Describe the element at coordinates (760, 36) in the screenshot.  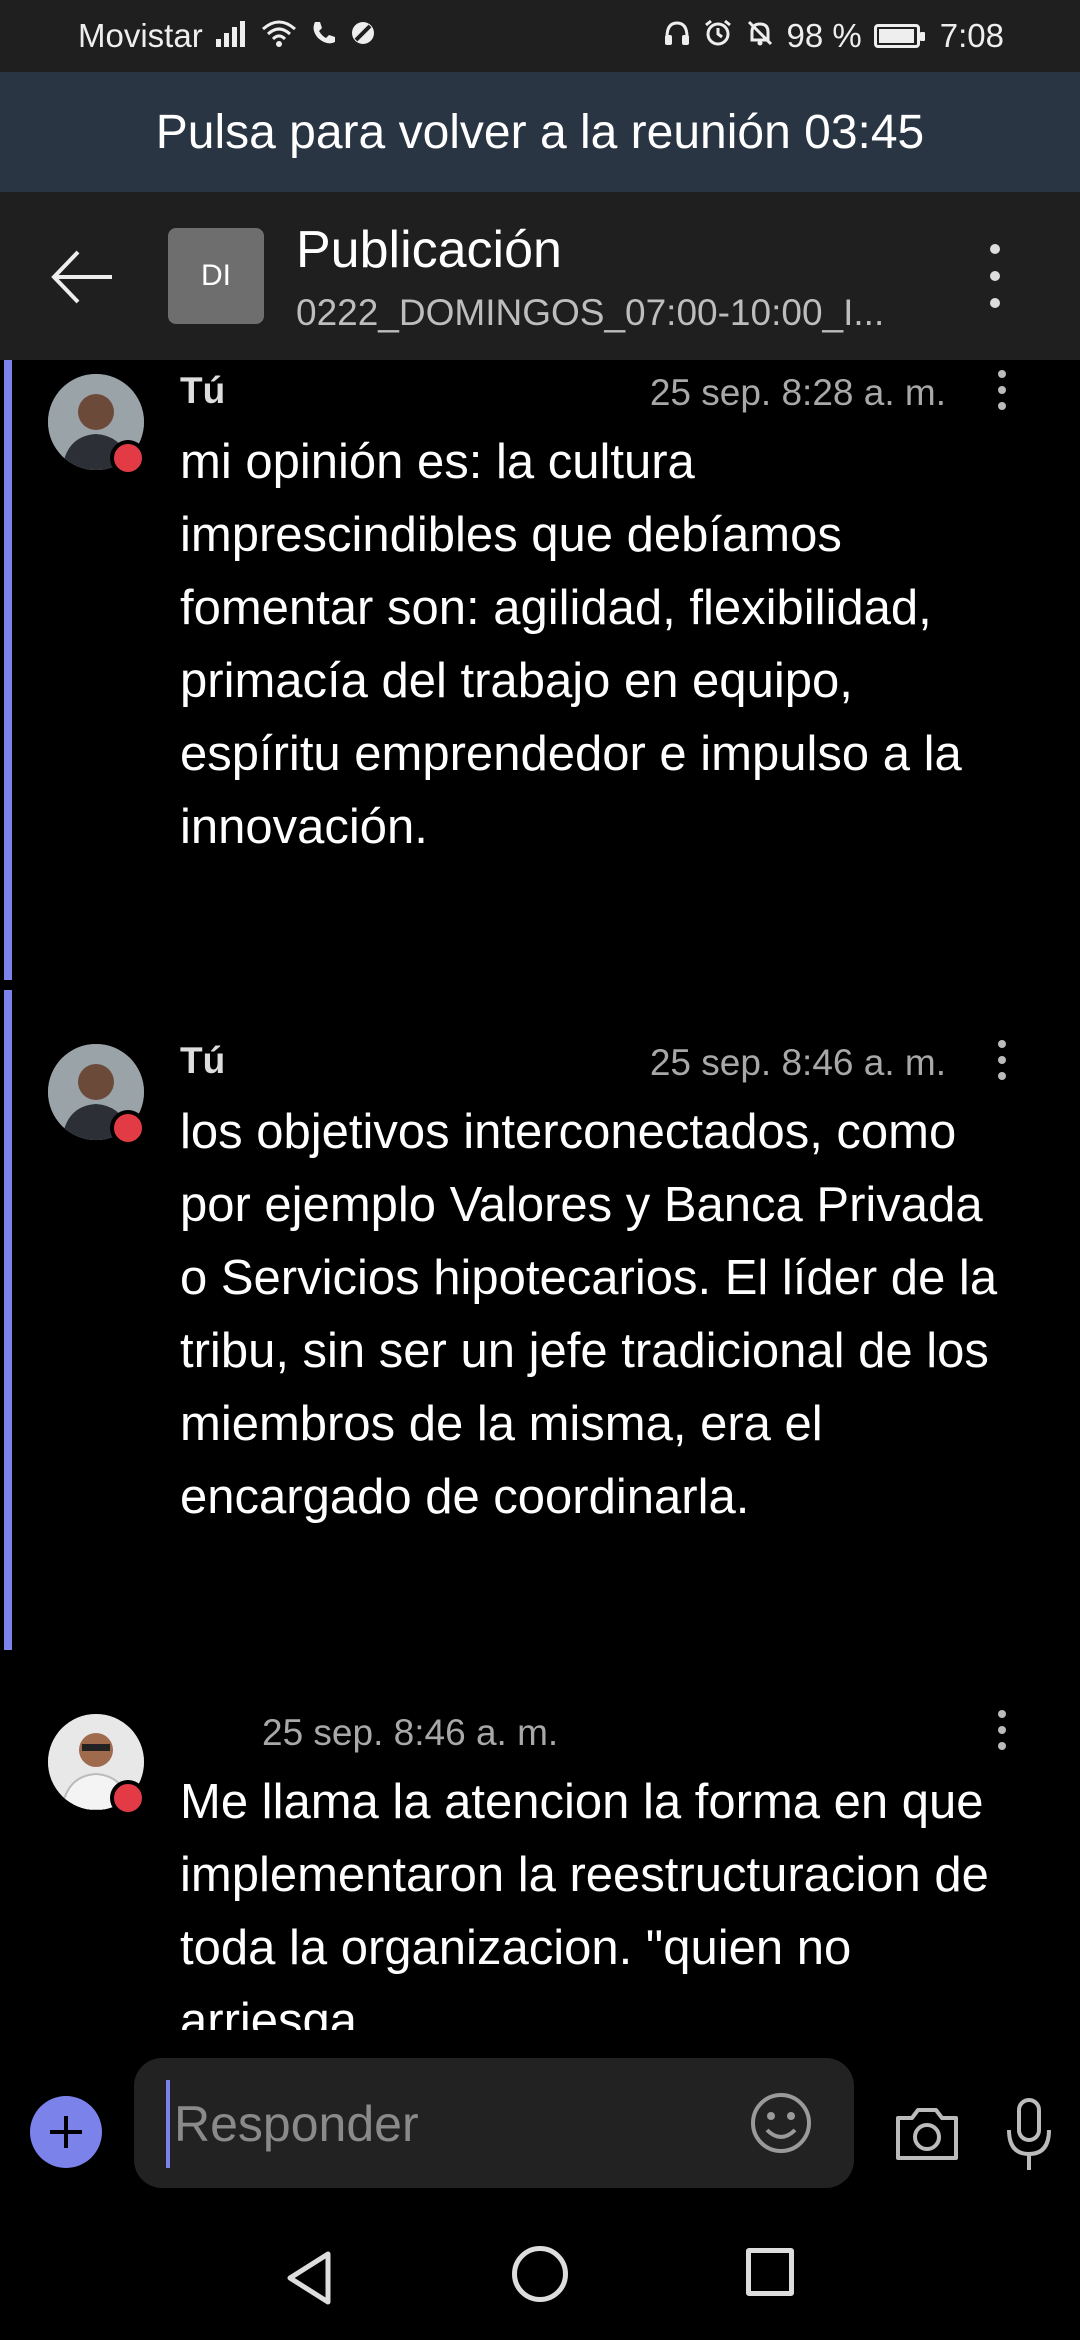
I see `mute-notifications-icon` at that location.